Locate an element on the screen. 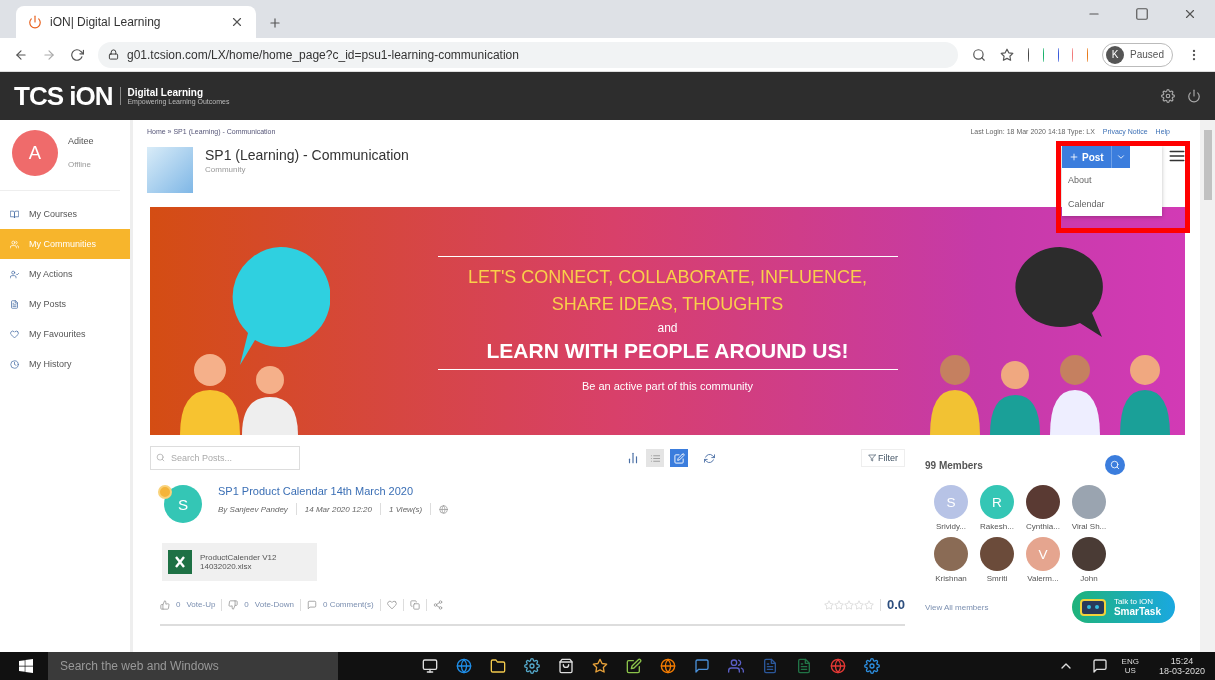  address-bar: g01.tcsion.com/LX/home/home_page?c_id=psu1-learning-communication is located at coordinates (528, 54).